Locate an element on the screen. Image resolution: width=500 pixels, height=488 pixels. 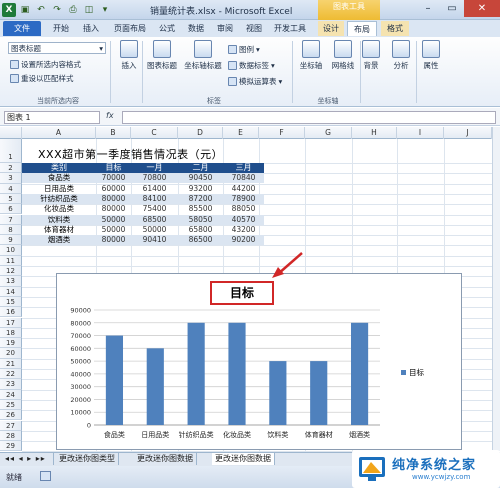
column-header: A is located at coordinates (59, 133).